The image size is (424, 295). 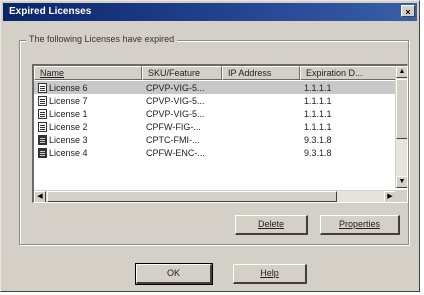 What do you see at coordinates (68, 152) in the screenshot?
I see `license-name: License 4` at bounding box center [68, 152].